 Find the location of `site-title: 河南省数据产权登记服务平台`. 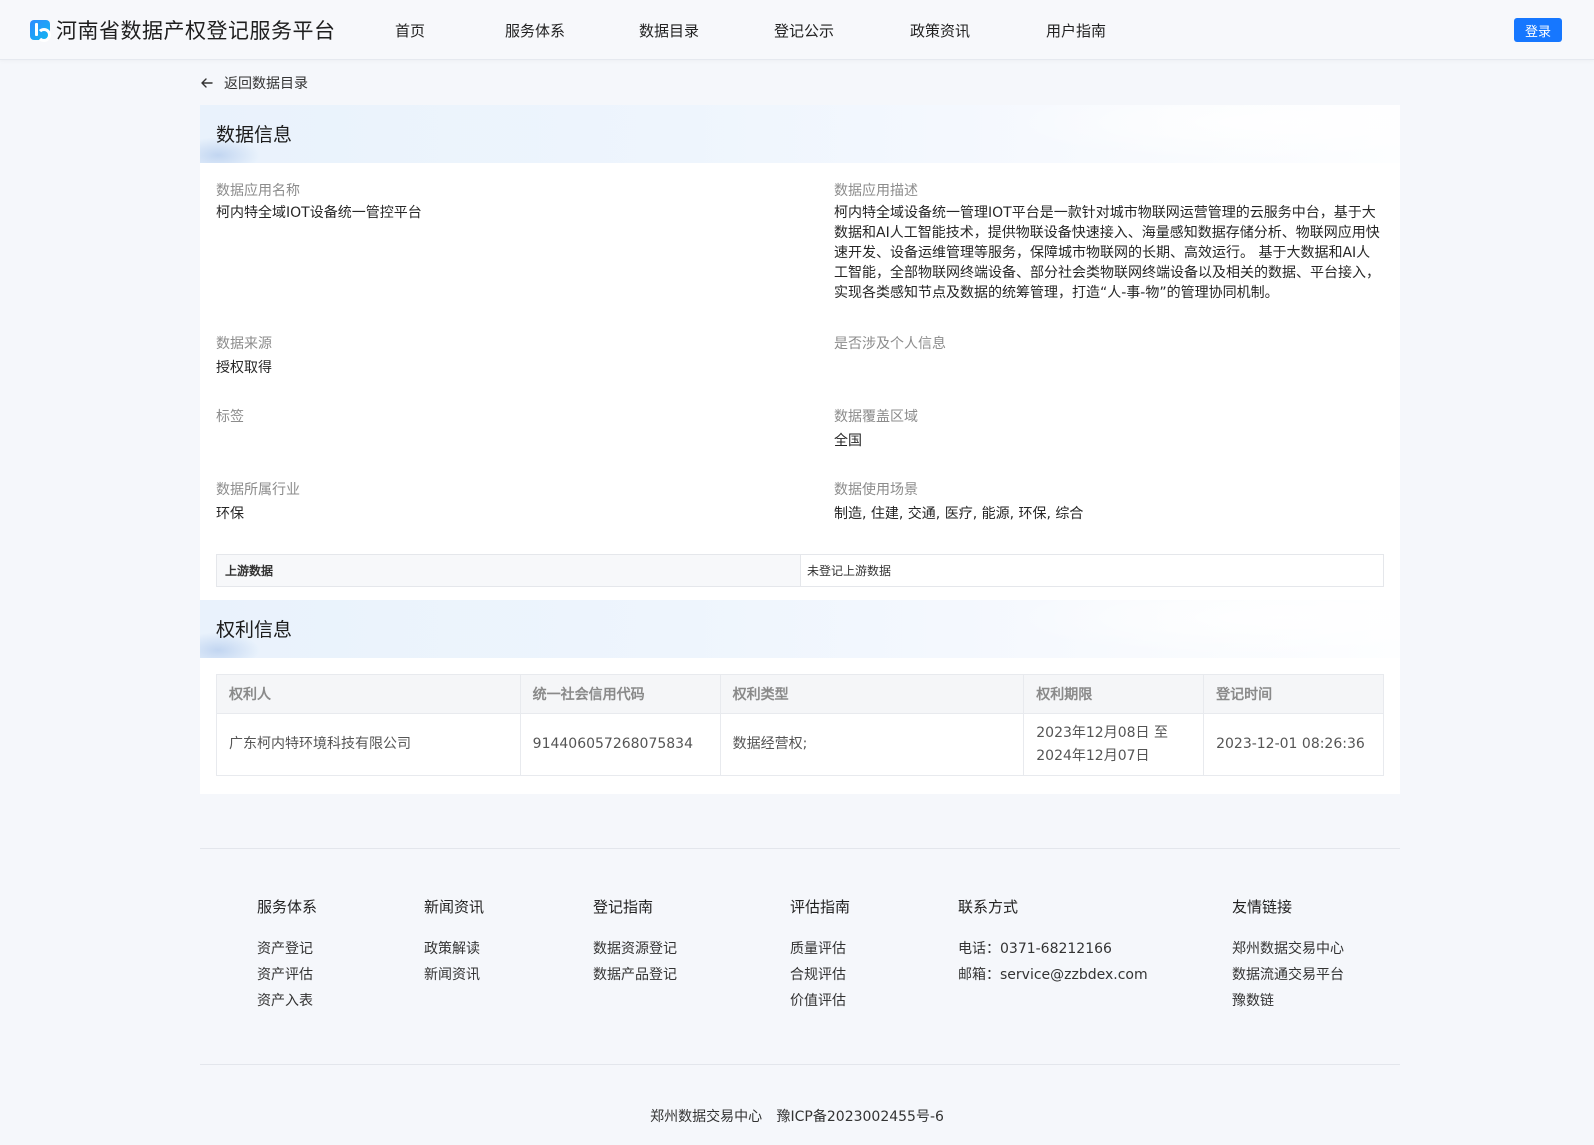

site-title: 河南省数据产权登记服务平台 is located at coordinates (196, 31).